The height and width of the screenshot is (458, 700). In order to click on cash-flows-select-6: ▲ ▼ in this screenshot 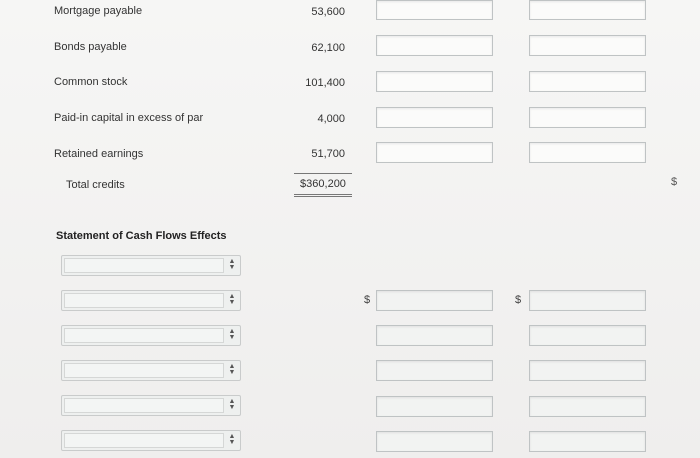, I will do `click(151, 440)`.